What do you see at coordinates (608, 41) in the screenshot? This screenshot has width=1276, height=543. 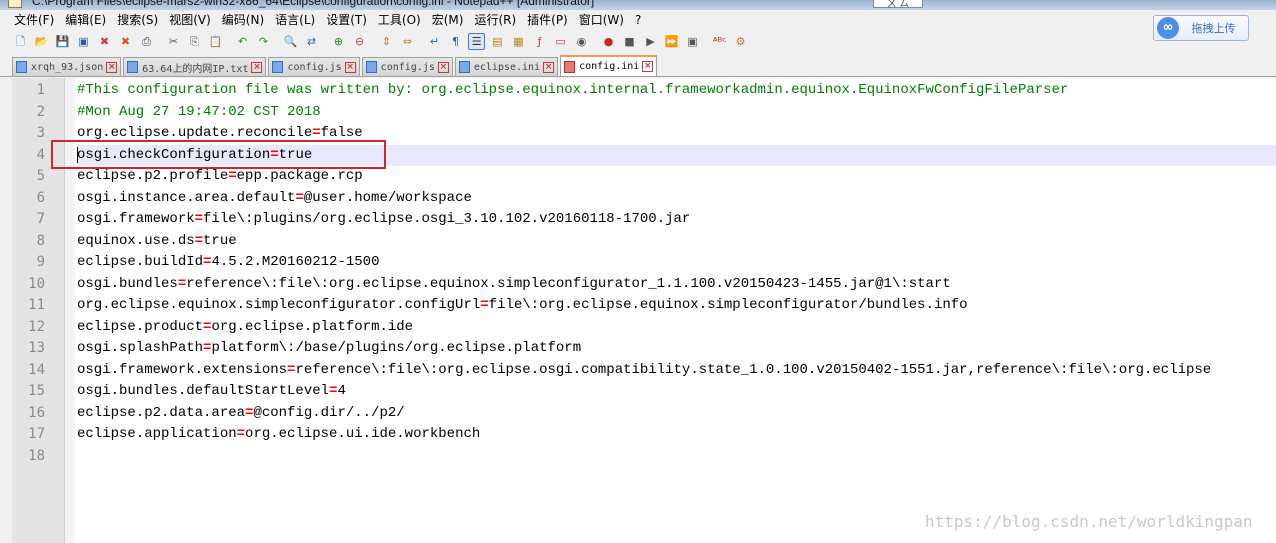 I see `record-macro-icon: ●` at bounding box center [608, 41].